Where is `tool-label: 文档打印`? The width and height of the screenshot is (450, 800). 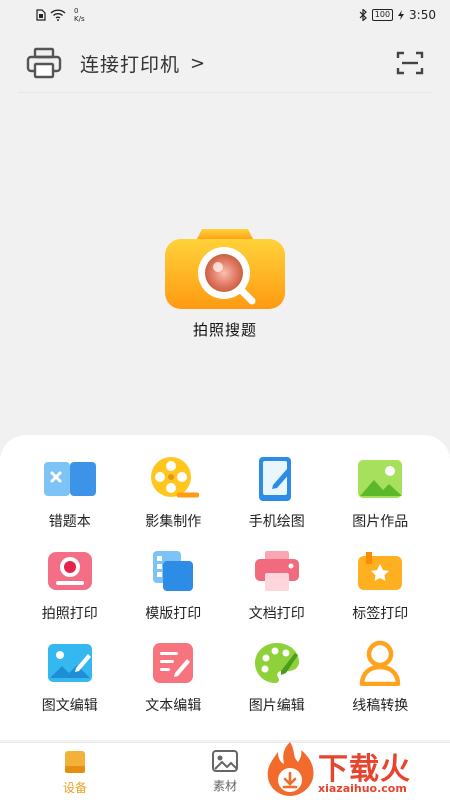
tool-label: 文档打印 is located at coordinates (276, 614).